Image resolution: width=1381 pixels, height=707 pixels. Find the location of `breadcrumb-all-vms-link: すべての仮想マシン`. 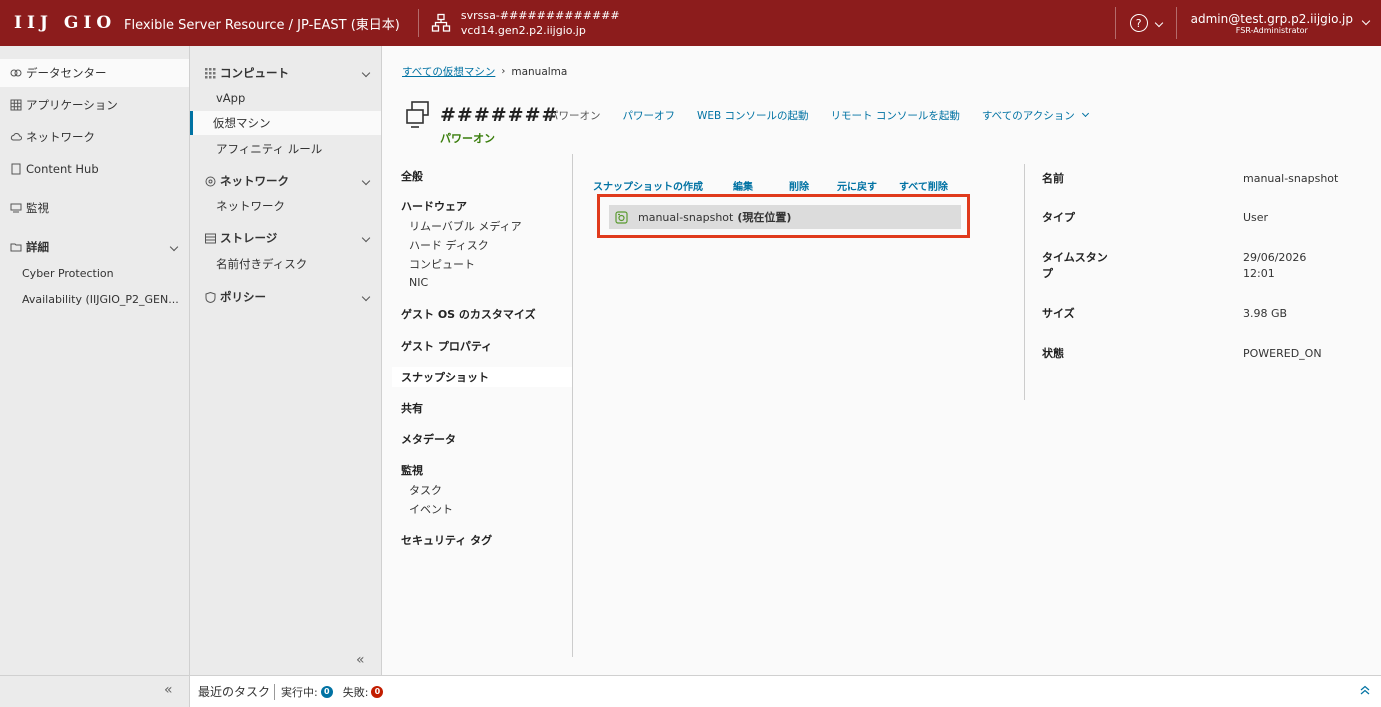

breadcrumb-all-vms-link: すべての仮想マシン is located at coordinates (448, 71).